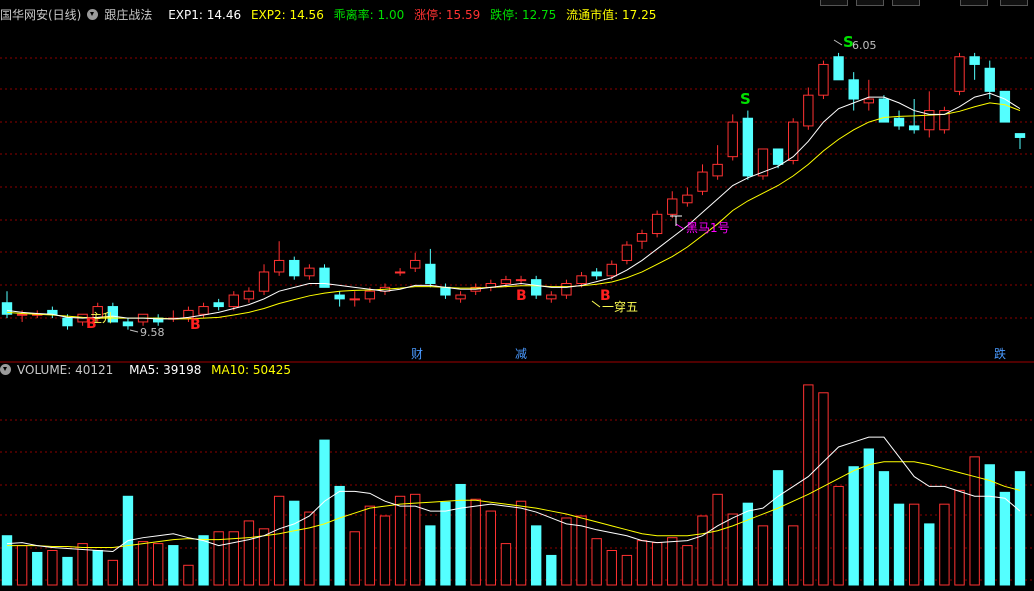 Image resolution: width=1034 pixels, height=591 pixels. Describe the element at coordinates (521, 354) in the screenshot. I see `event-reduce-label: 减` at that location.